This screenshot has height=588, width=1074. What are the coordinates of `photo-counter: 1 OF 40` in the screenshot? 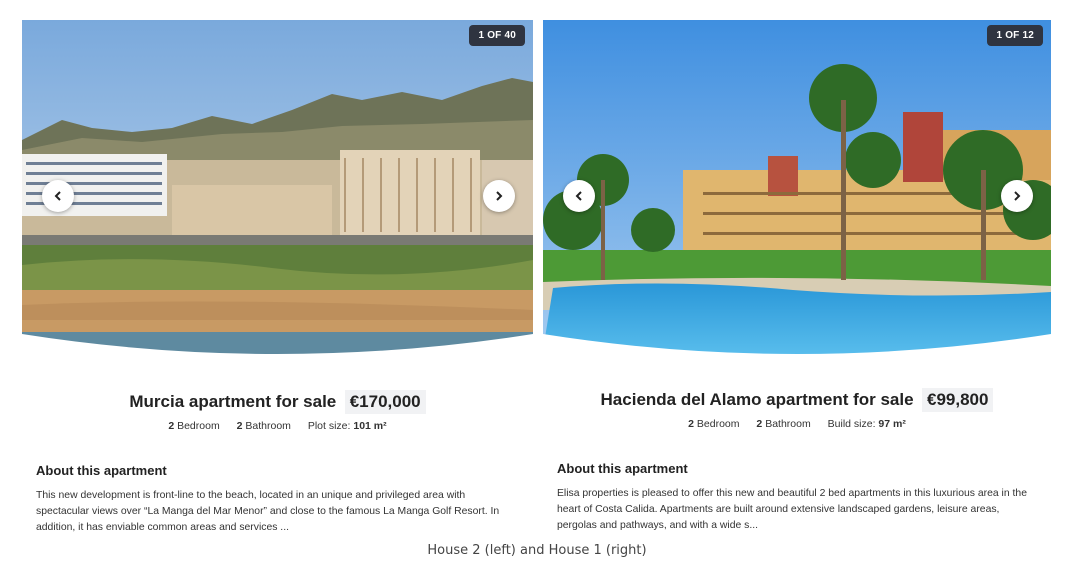 It's located at (497, 35).